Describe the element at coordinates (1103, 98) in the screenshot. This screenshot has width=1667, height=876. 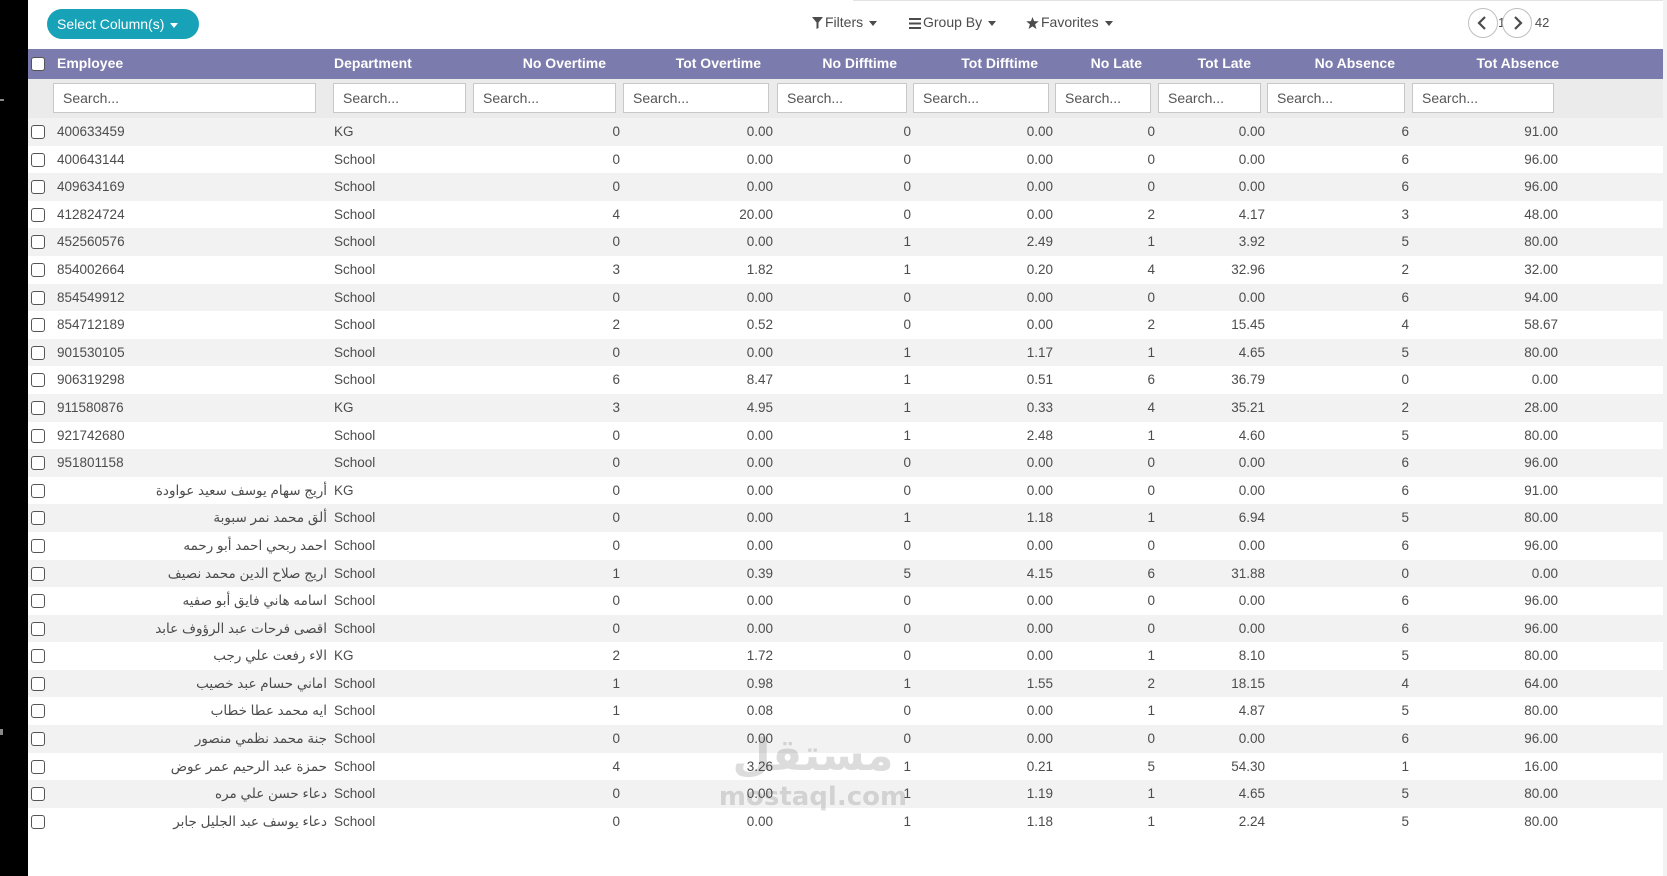
I see `search-input-no-late` at that location.